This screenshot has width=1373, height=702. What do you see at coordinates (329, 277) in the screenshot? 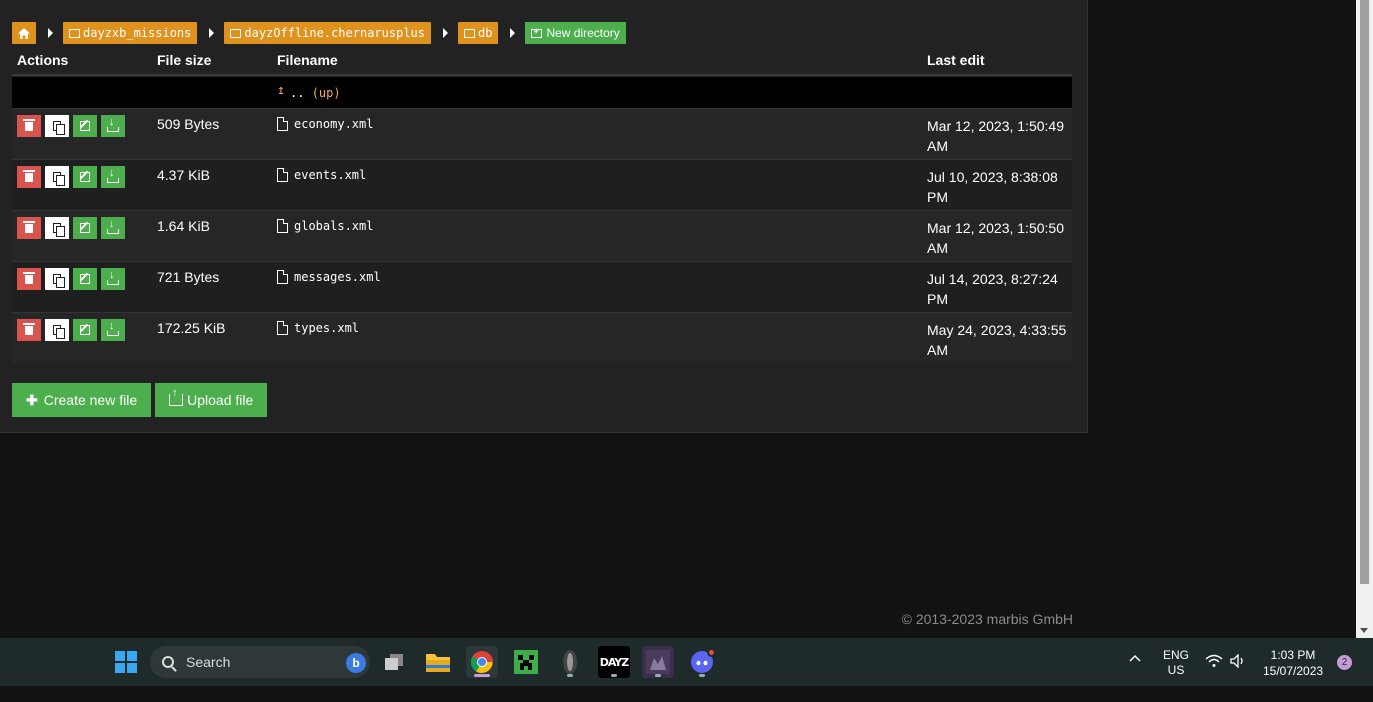
I see `file-link: messages.xml` at bounding box center [329, 277].